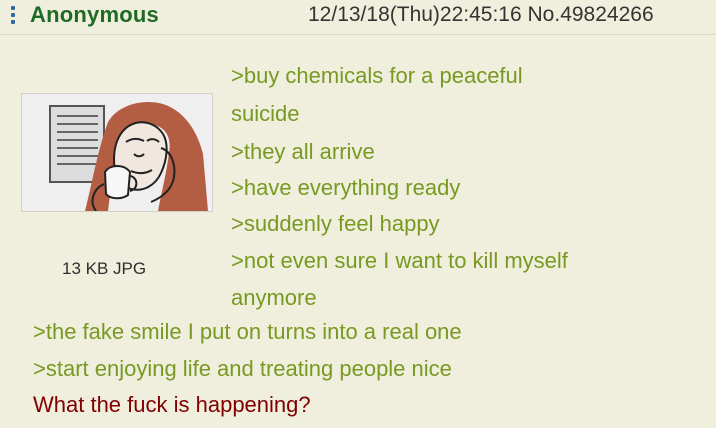  What do you see at coordinates (415, 14) in the screenshot?
I see `post-date: 12/13/18(Thu)22:45:16` at bounding box center [415, 14].